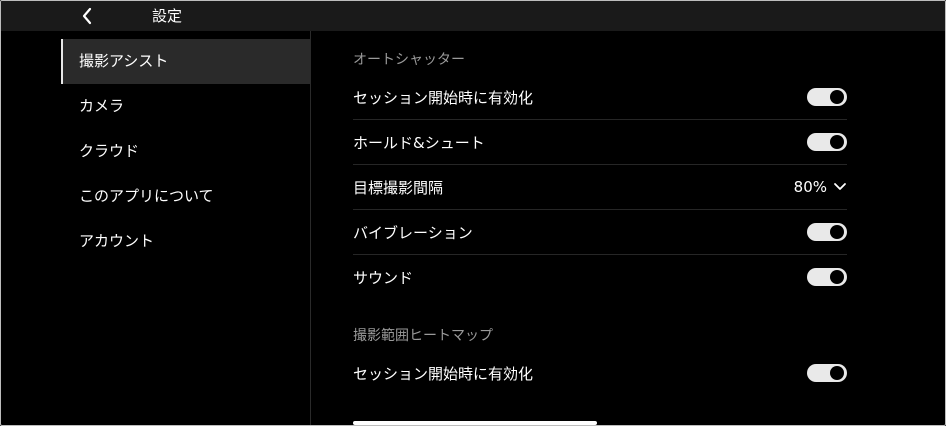  What do you see at coordinates (600, 187) in the screenshot?
I see `setting-row-target-interval: 目標撮影間隔 80%` at bounding box center [600, 187].